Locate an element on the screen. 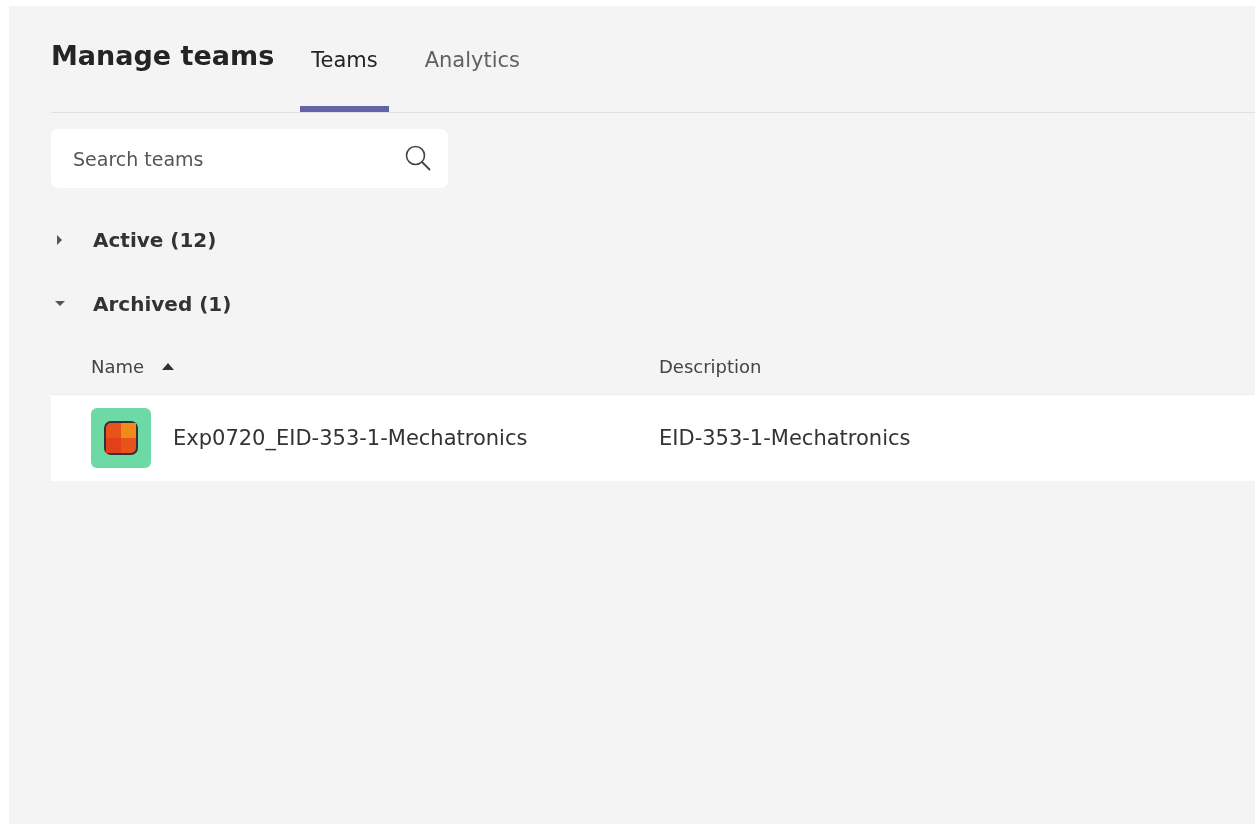 This screenshot has height=824, width=1255. column-header: Description is located at coordinates (710, 366).